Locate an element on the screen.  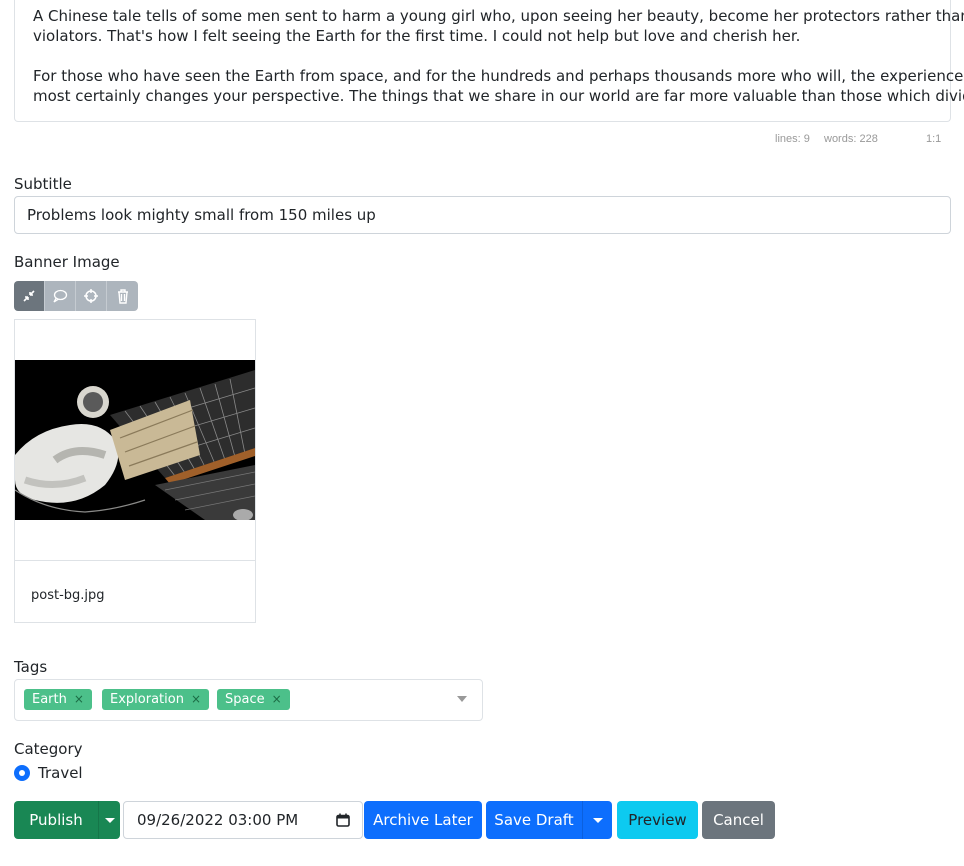
chevron-down-icon is located at coordinates (462, 699).